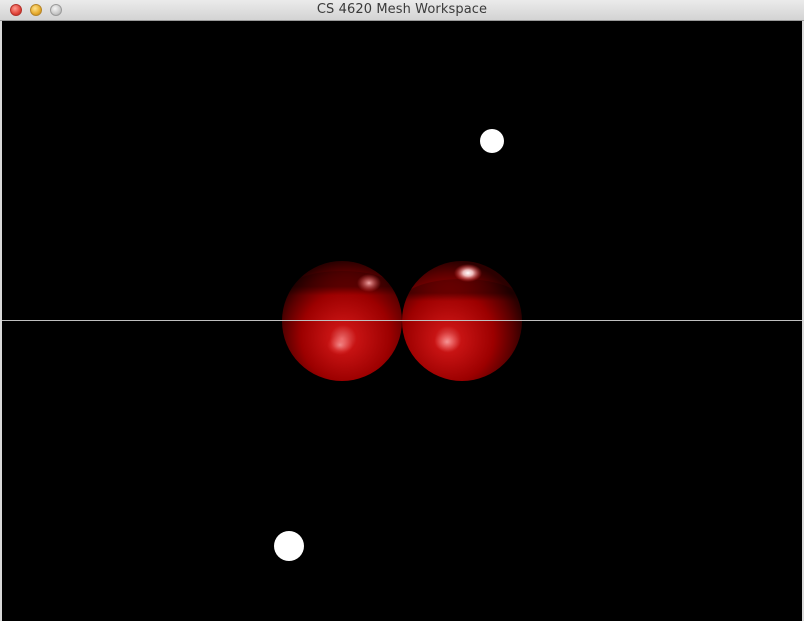 The height and width of the screenshot is (621, 804). I want to click on title-bar: CS 4620 Mesh Workspace, so click(402, 10).